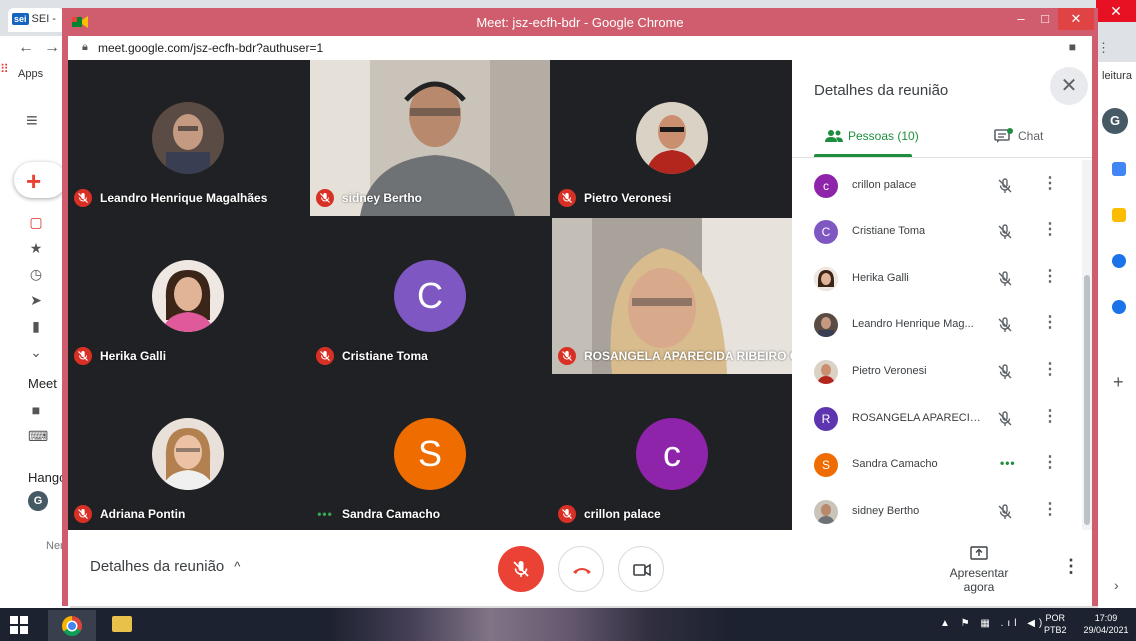 This screenshot has width=1136, height=641. What do you see at coordinates (641, 569) in the screenshot?
I see `toggle-camera-button` at bounding box center [641, 569].